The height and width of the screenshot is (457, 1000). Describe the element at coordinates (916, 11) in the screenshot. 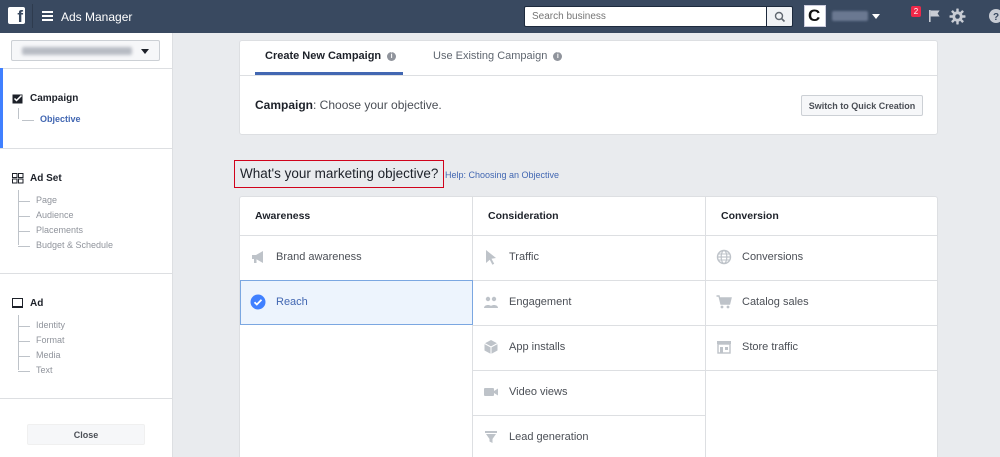

I see `notification-badge: 2` at that location.